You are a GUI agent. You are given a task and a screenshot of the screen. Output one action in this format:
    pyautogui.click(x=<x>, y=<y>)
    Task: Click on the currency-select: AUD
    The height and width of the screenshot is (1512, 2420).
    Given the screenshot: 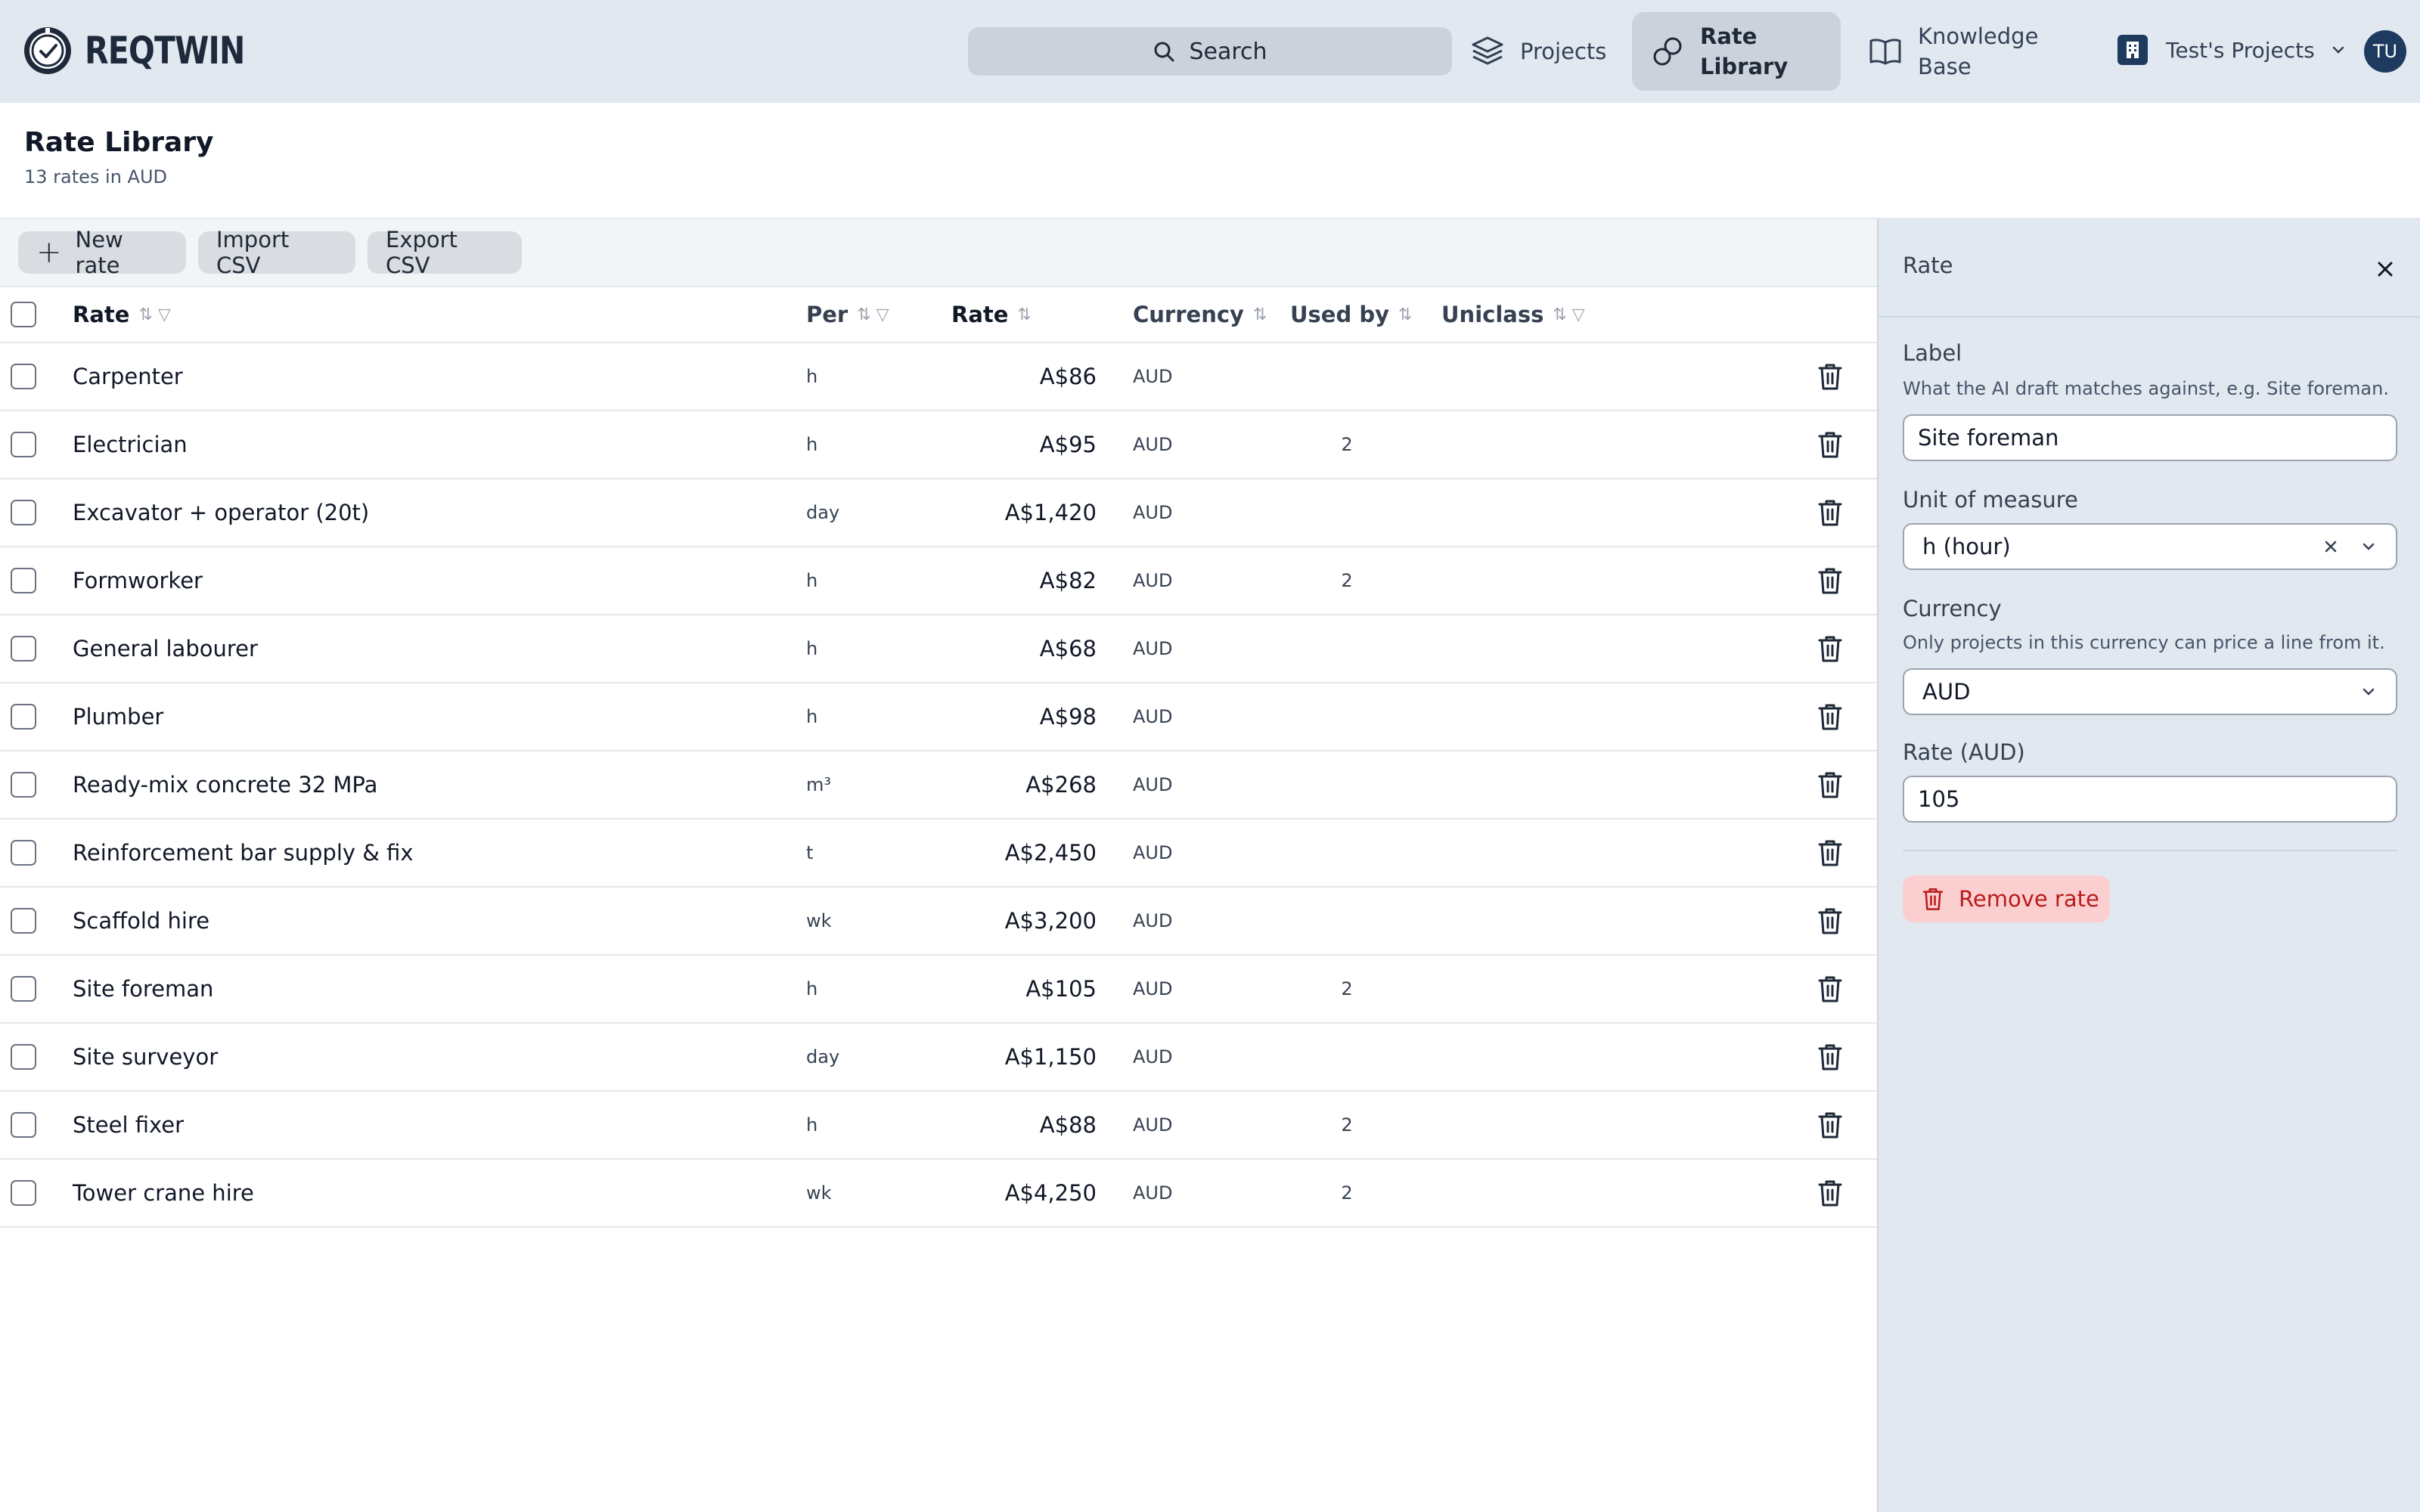 What is the action you would take?
    pyautogui.click(x=2150, y=692)
    